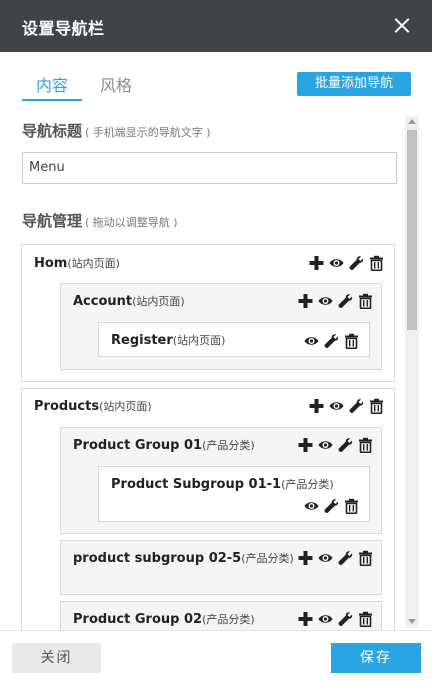 The image size is (432, 682). Describe the element at coordinates (131, 222) in the screenshot. I see `nav-manage-hint: ( 拖动以调整导航 )` at that location.